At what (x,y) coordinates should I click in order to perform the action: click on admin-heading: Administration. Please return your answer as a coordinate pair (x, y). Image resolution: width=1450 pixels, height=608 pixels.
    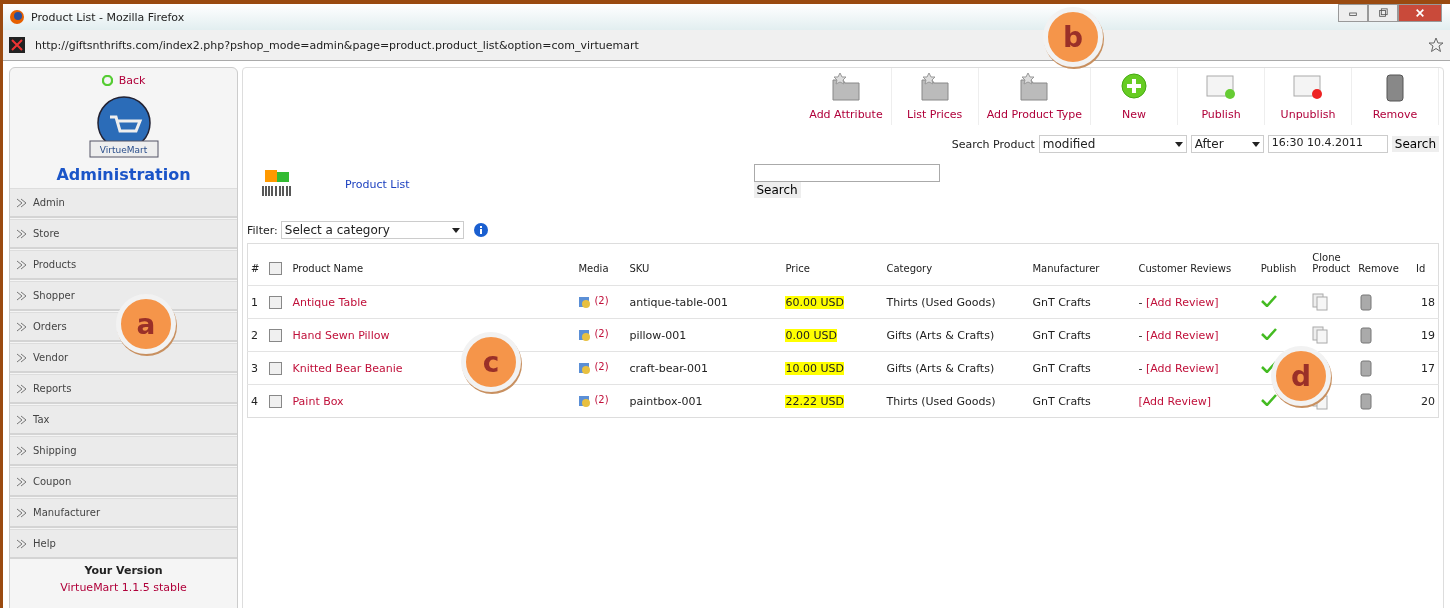
    Looking at the image, I should click on (123, 174).